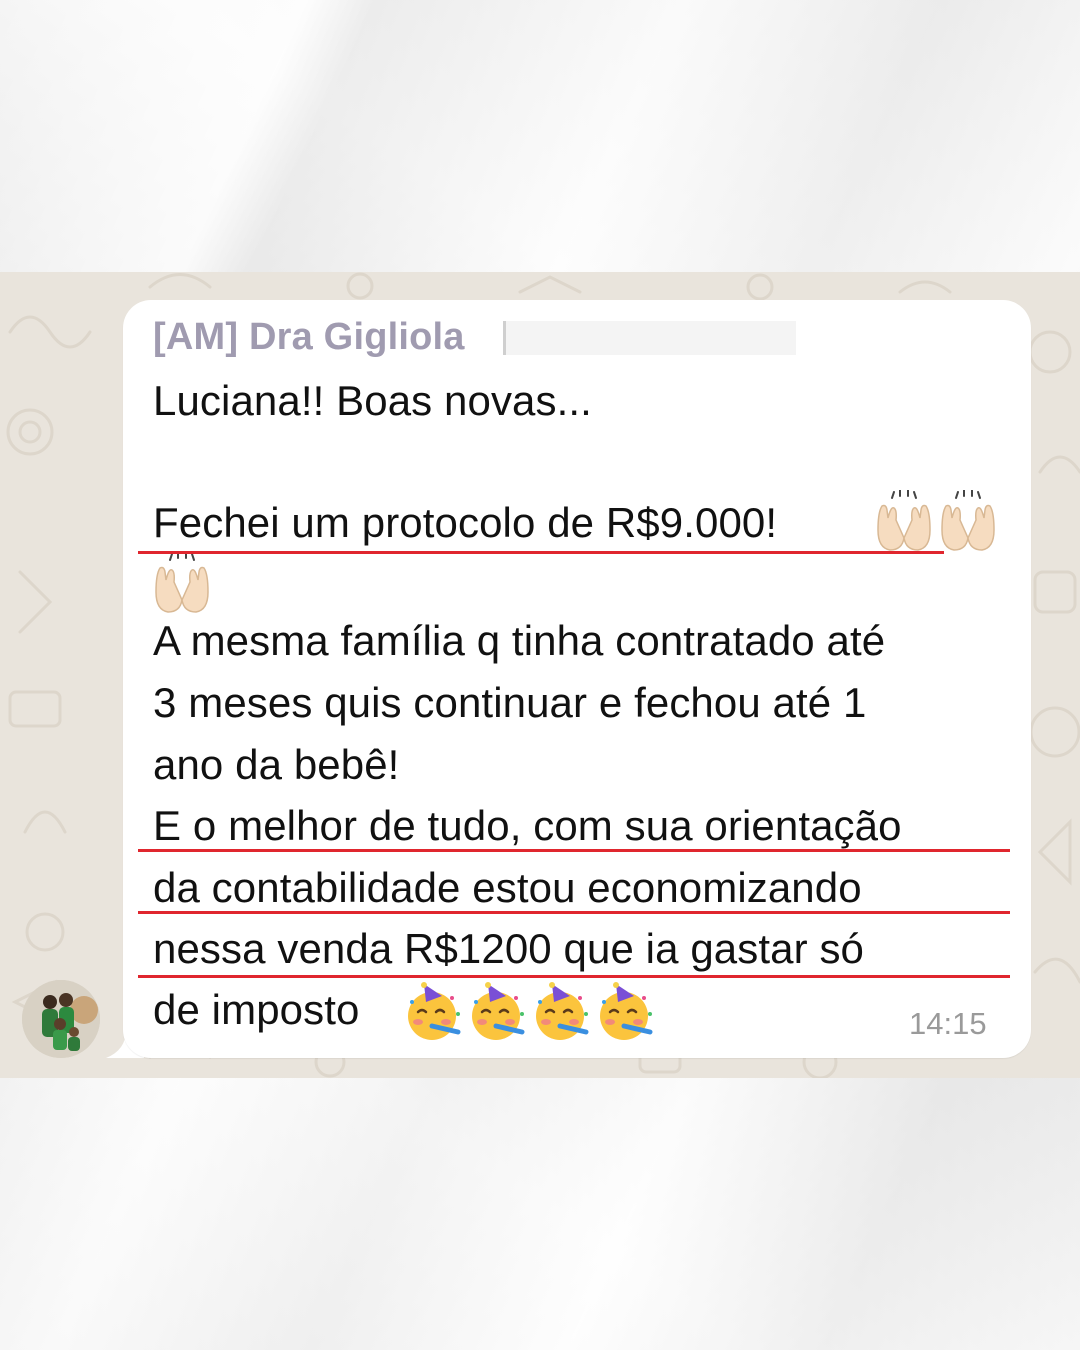  What do you see at coordinates (948, 1023) in the screenshot?
I see `message-timestamp: 14:15` at bounding box center [948, 1023].